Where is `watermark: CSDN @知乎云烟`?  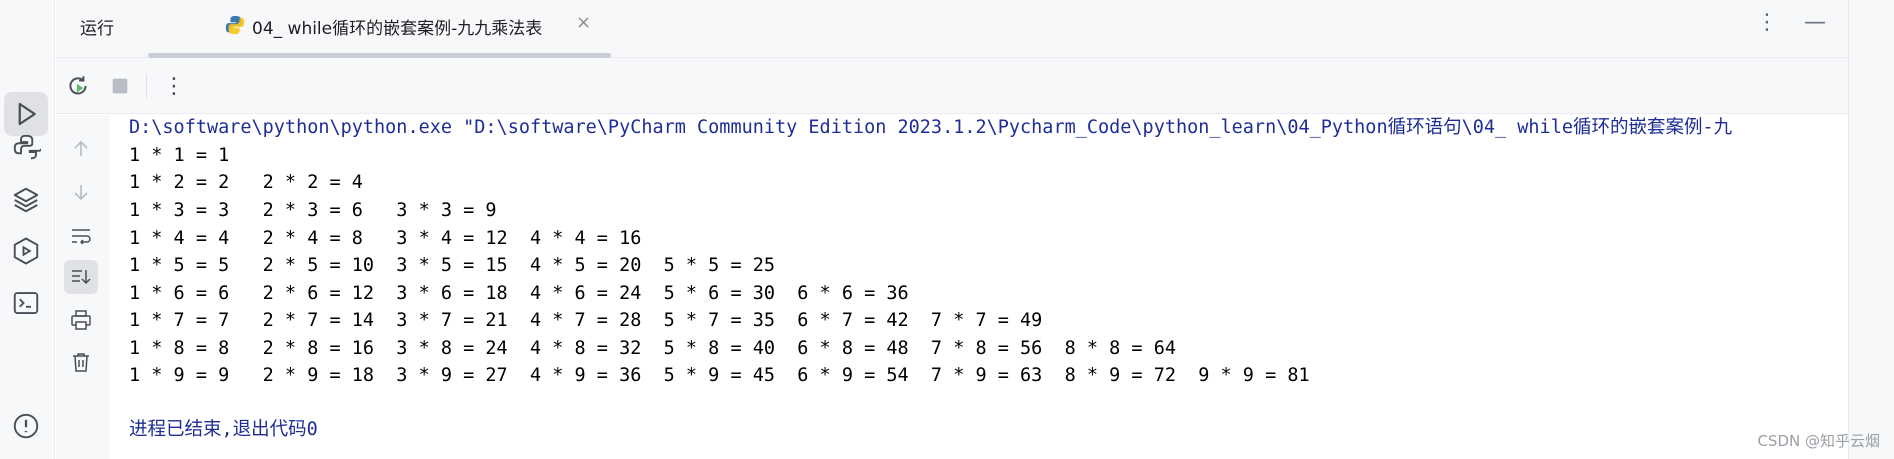 watermark: CSDN @知乎云烟 is located at coordinates (1818, 441).